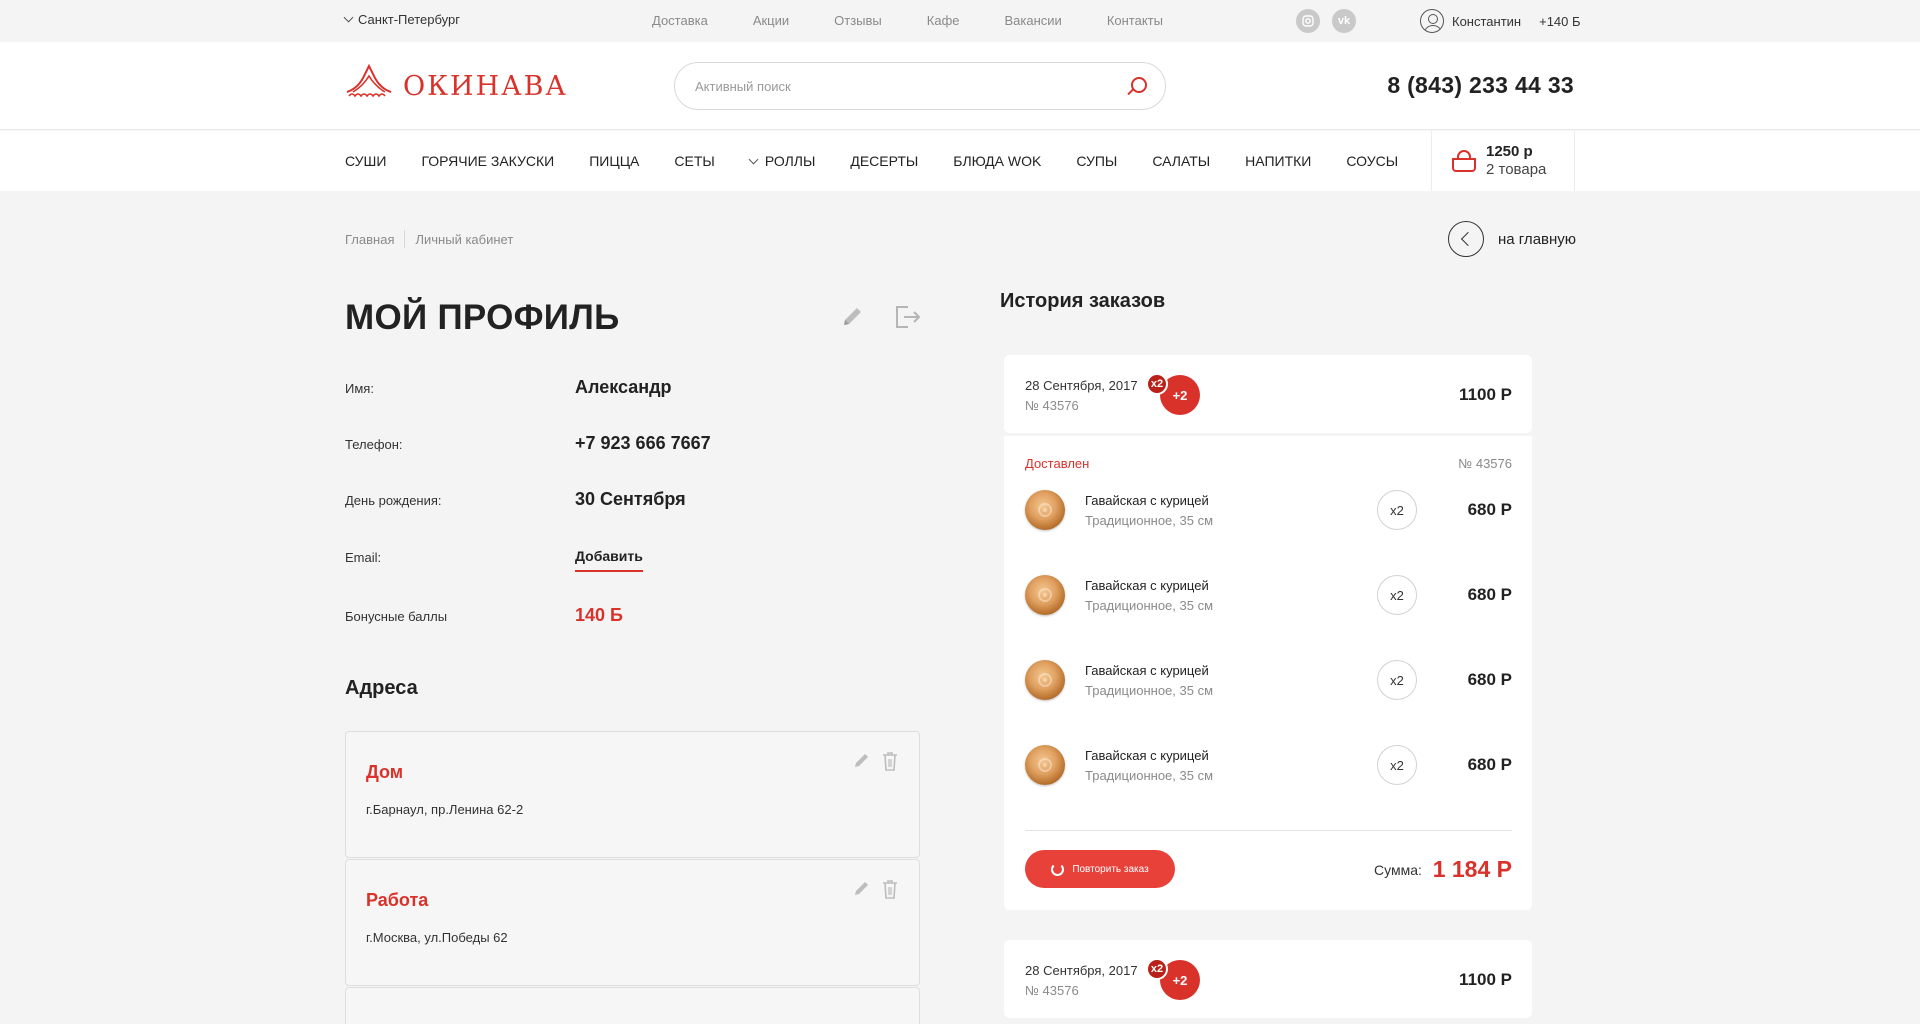  Describe the element at coordinates (437, 937) in the screenshot. I see `address-text: г.Москва, ул.Победы 62` at that location.